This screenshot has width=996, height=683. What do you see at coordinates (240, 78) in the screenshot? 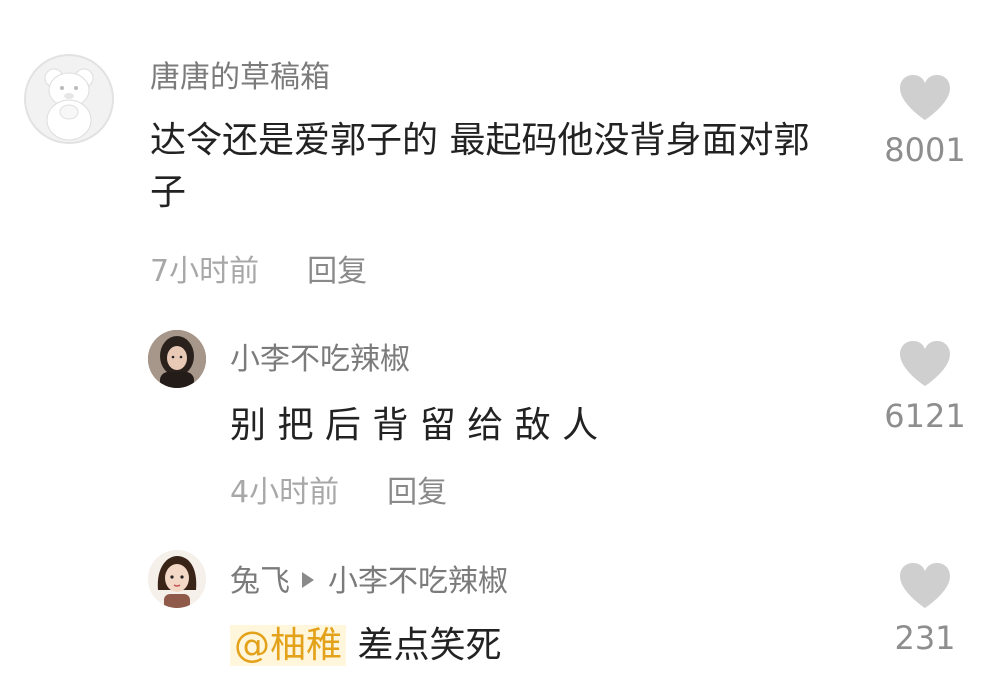
I see `username: 唐唐的草稿箱` at bounding box center [240, 78].